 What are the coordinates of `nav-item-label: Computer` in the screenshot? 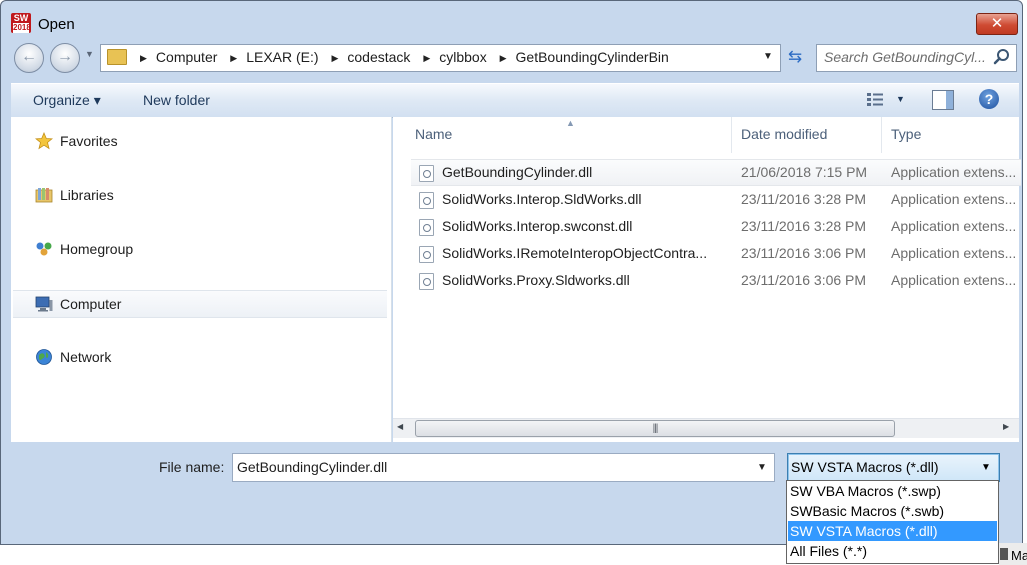 It's located at (91, 304).